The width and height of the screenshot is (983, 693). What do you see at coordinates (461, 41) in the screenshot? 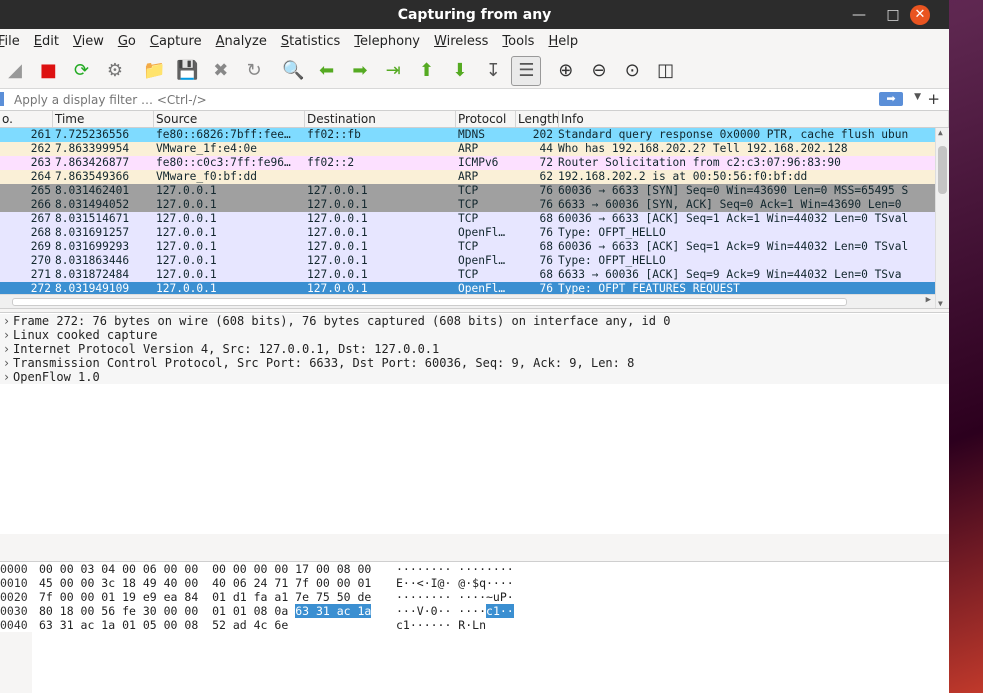
I see `menu-wireless: Wireless` at bounding box center [461, 41].